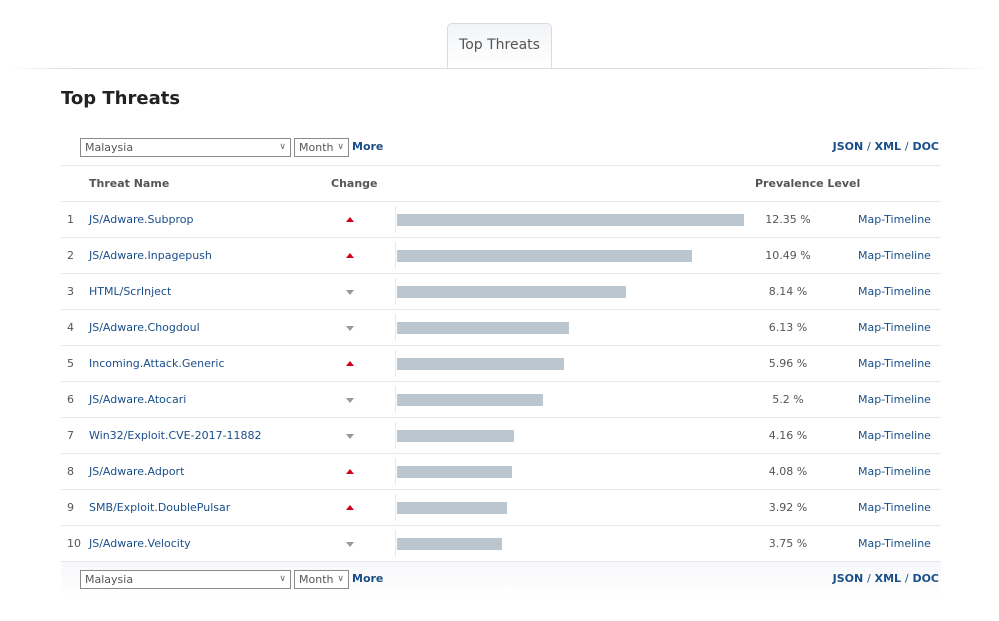 This screenshot has height=621, width=999. Describe the element at coordinates (137, 399) in the screenshot. I see `threat-name-link: JS/Adware.Atocari` at that location.